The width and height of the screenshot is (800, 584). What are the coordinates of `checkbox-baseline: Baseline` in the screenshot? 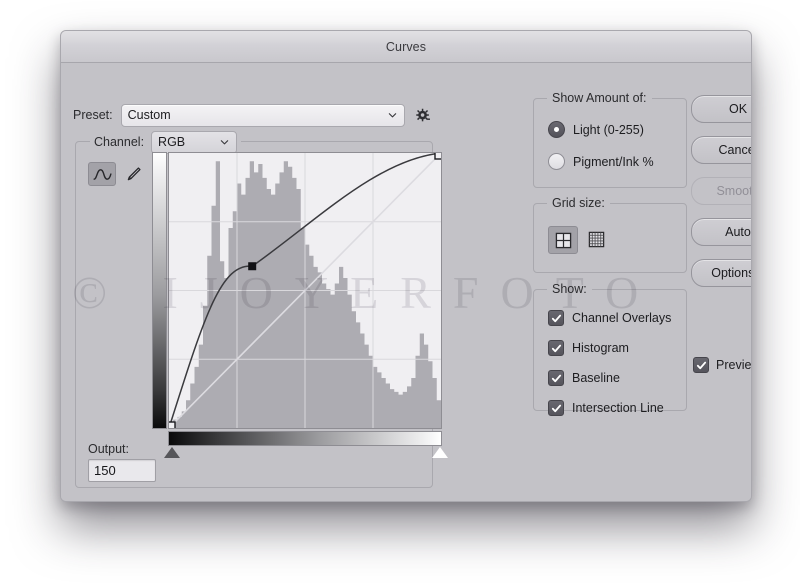 It's located at (584, 378).